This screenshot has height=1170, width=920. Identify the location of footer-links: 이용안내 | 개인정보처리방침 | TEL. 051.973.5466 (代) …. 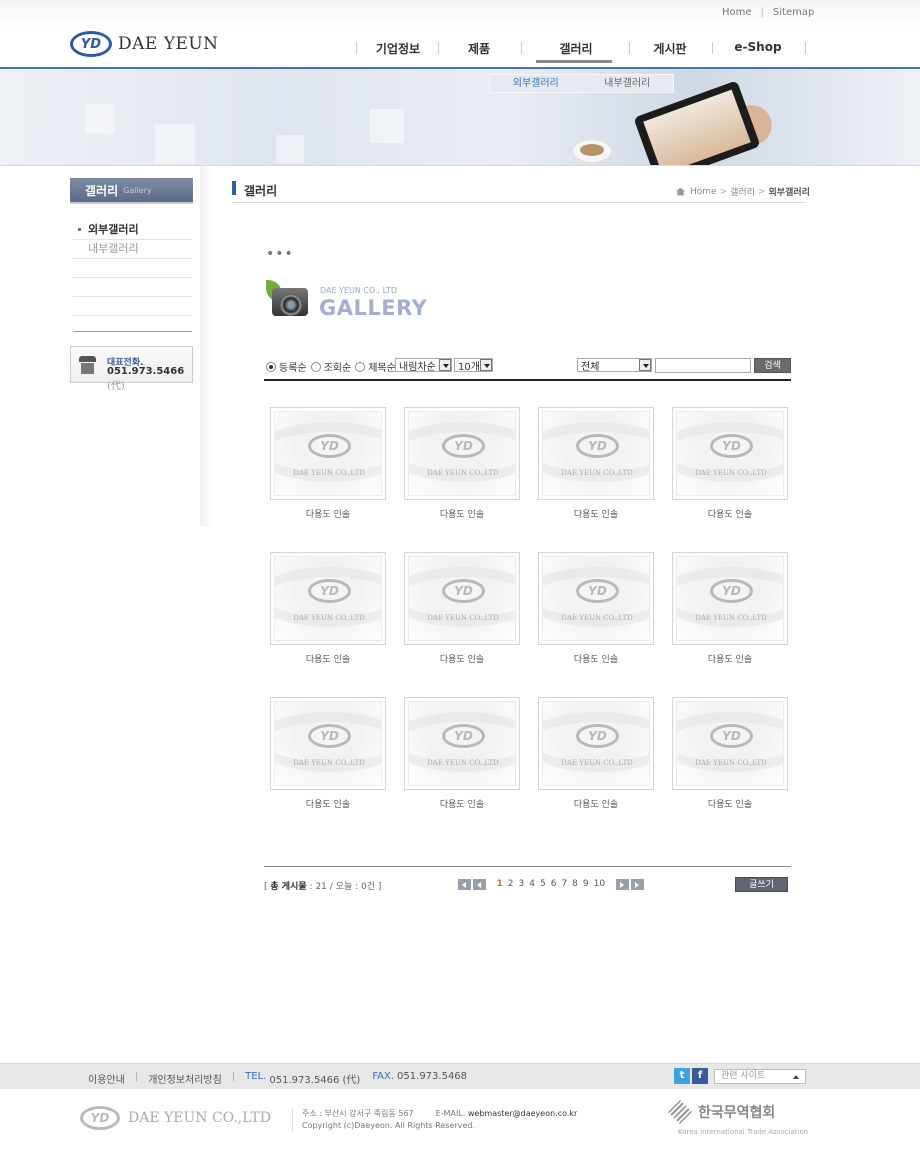
(277, 1078).